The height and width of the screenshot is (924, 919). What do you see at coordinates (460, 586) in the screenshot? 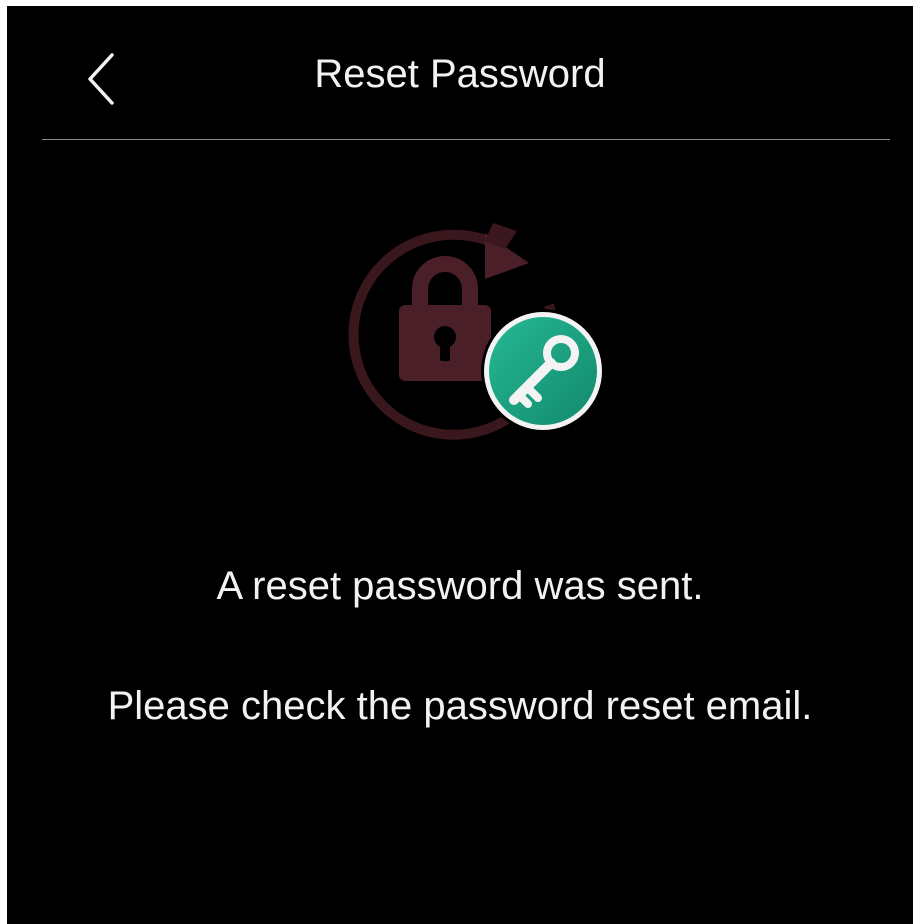
I see `reset-sent-message: A reset password was sent.` at bounding box center [460, 586].